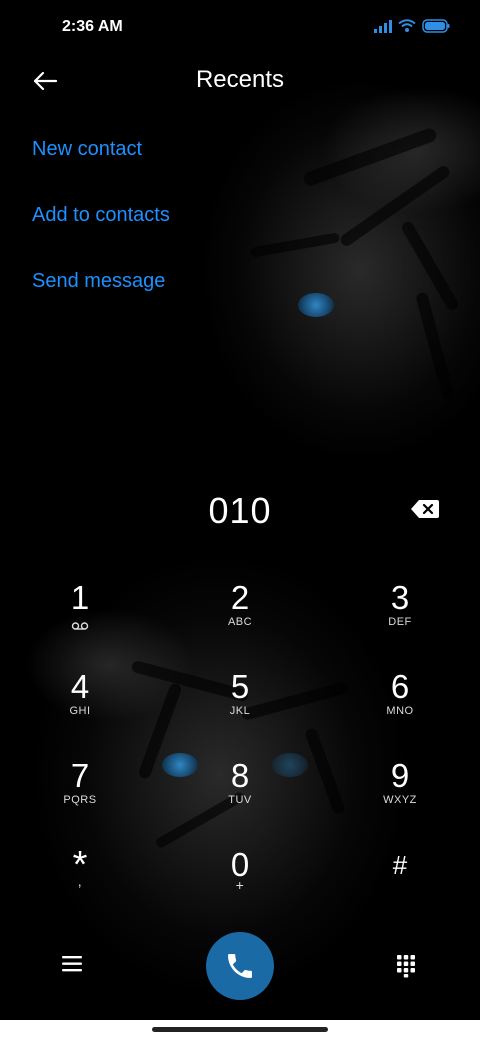 The image size is (480, 1040). Describe the element at coordinates (80, 800) in the screenshot. I see `key-letters: PQRS` at that location.